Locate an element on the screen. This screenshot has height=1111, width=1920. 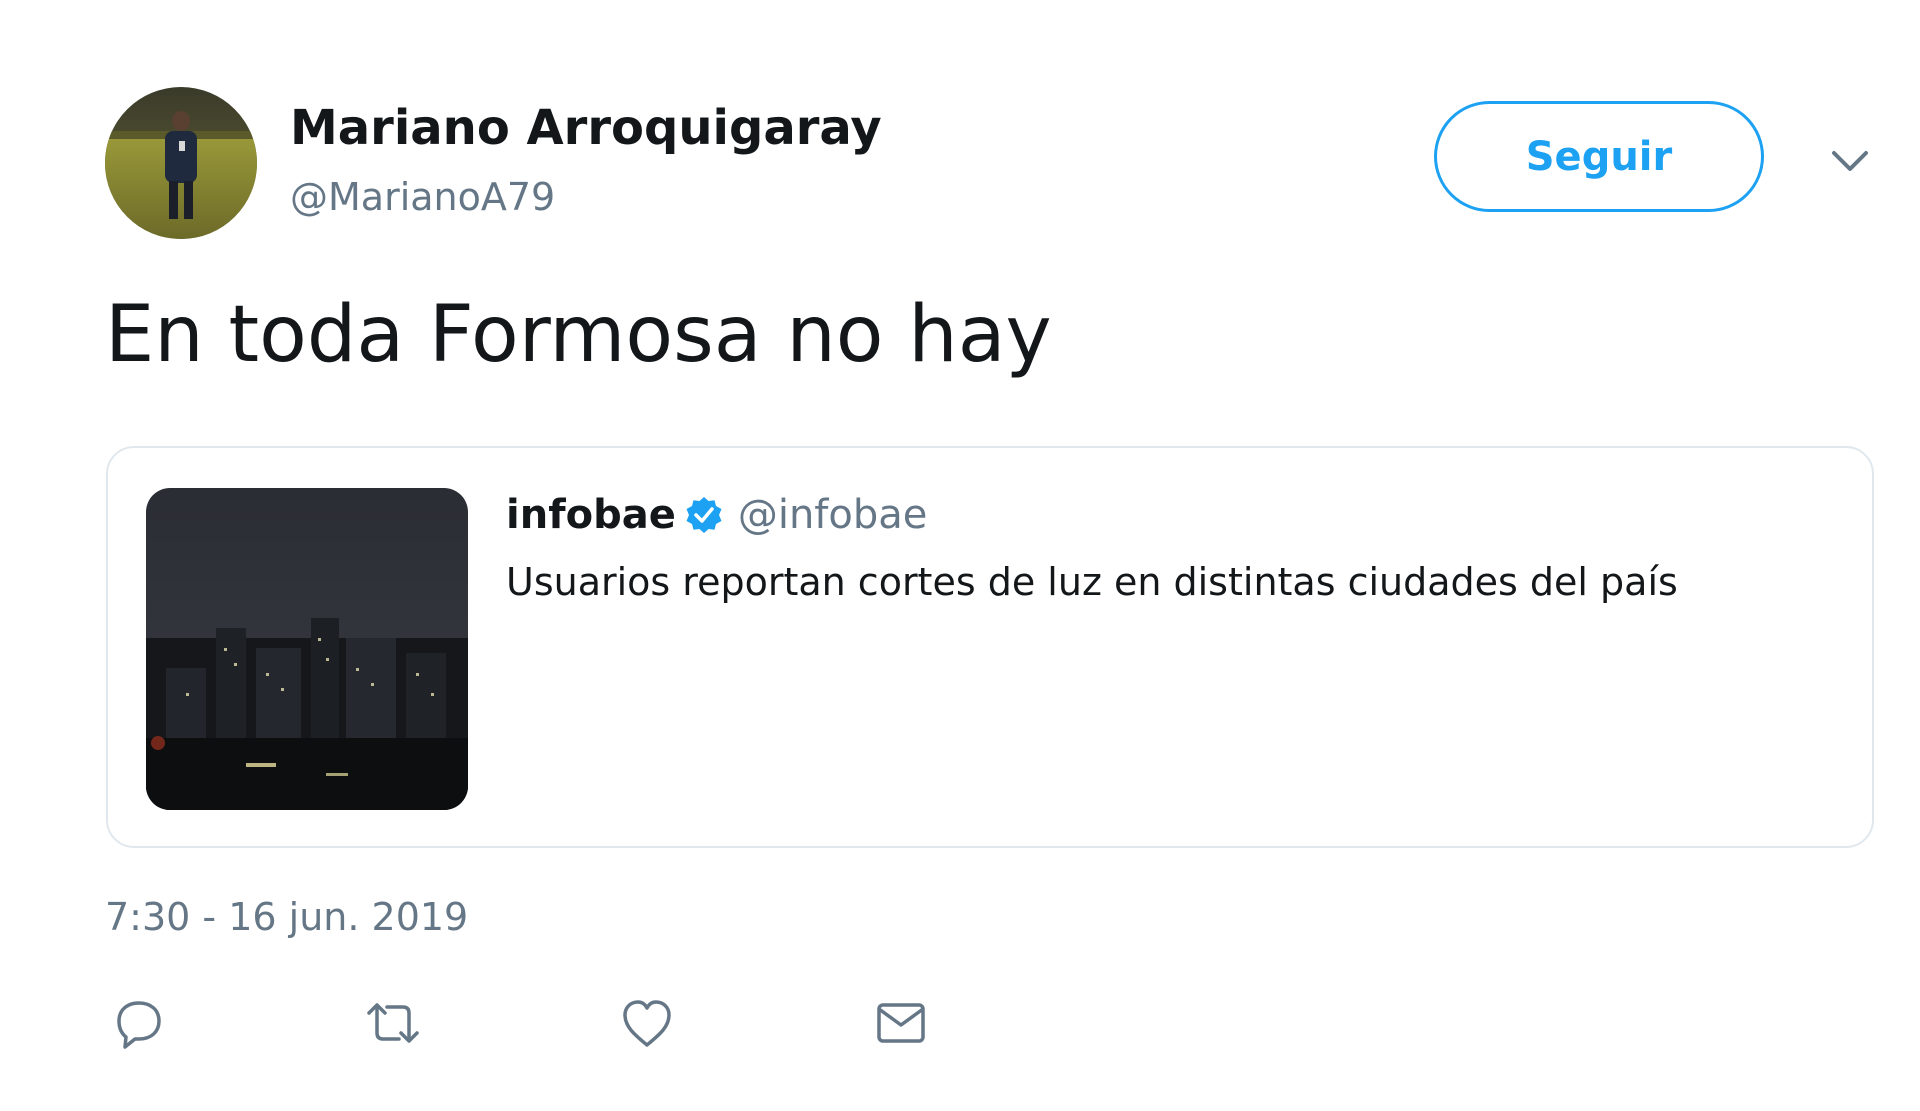
chevron-down-icon is located at coordinates (1850, 161).